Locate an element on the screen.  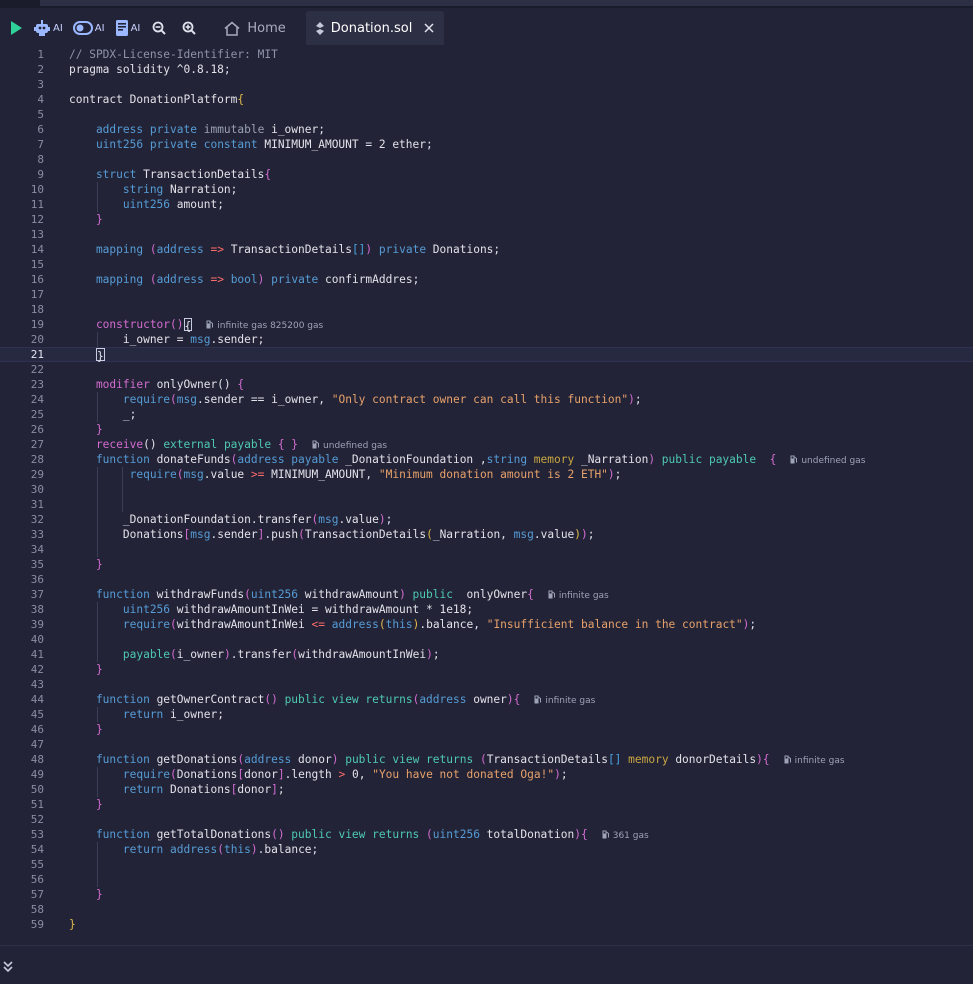
code-line: 4 contract DonationPlatform{ is located at coordinates (486, 99).